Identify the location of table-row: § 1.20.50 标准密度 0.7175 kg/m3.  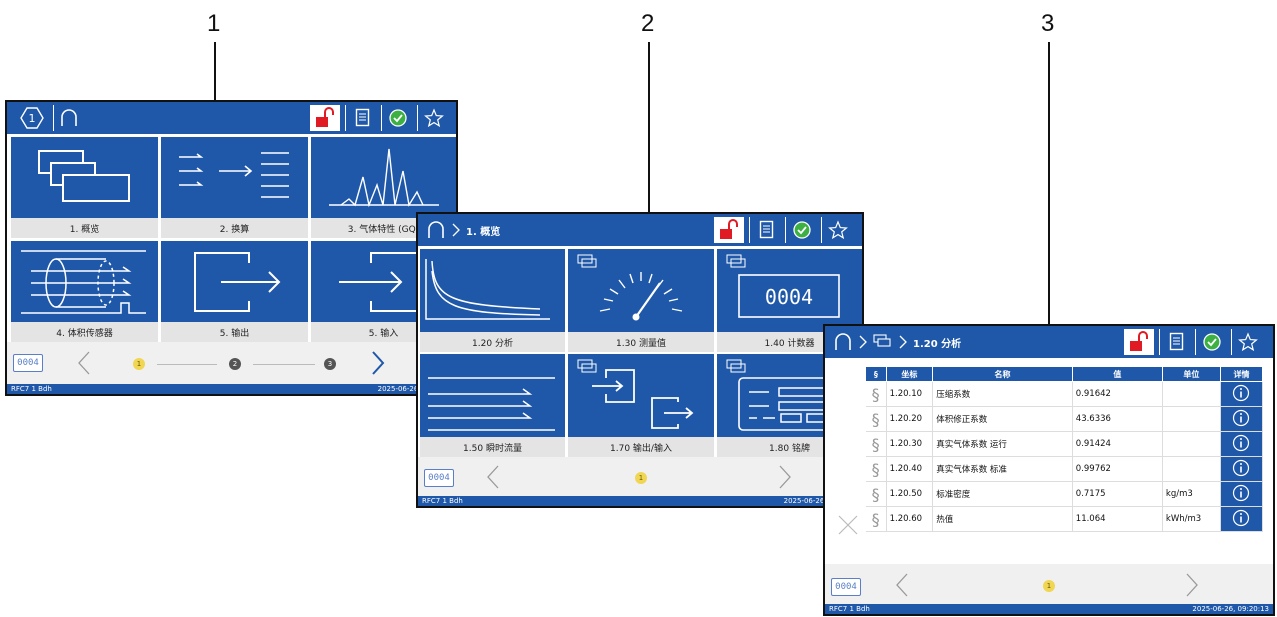
(1064, 494).